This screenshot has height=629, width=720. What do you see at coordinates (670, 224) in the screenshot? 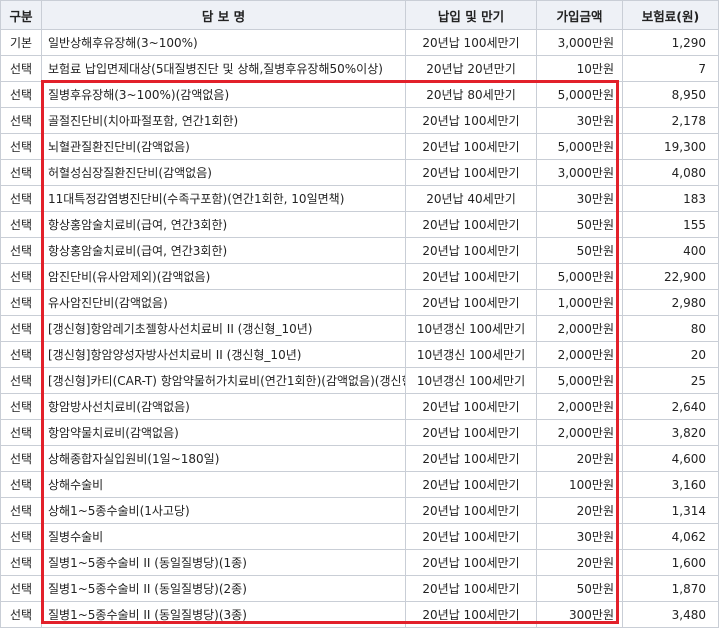
I see `cell-premium: 155` at bounding box center [670, 224].